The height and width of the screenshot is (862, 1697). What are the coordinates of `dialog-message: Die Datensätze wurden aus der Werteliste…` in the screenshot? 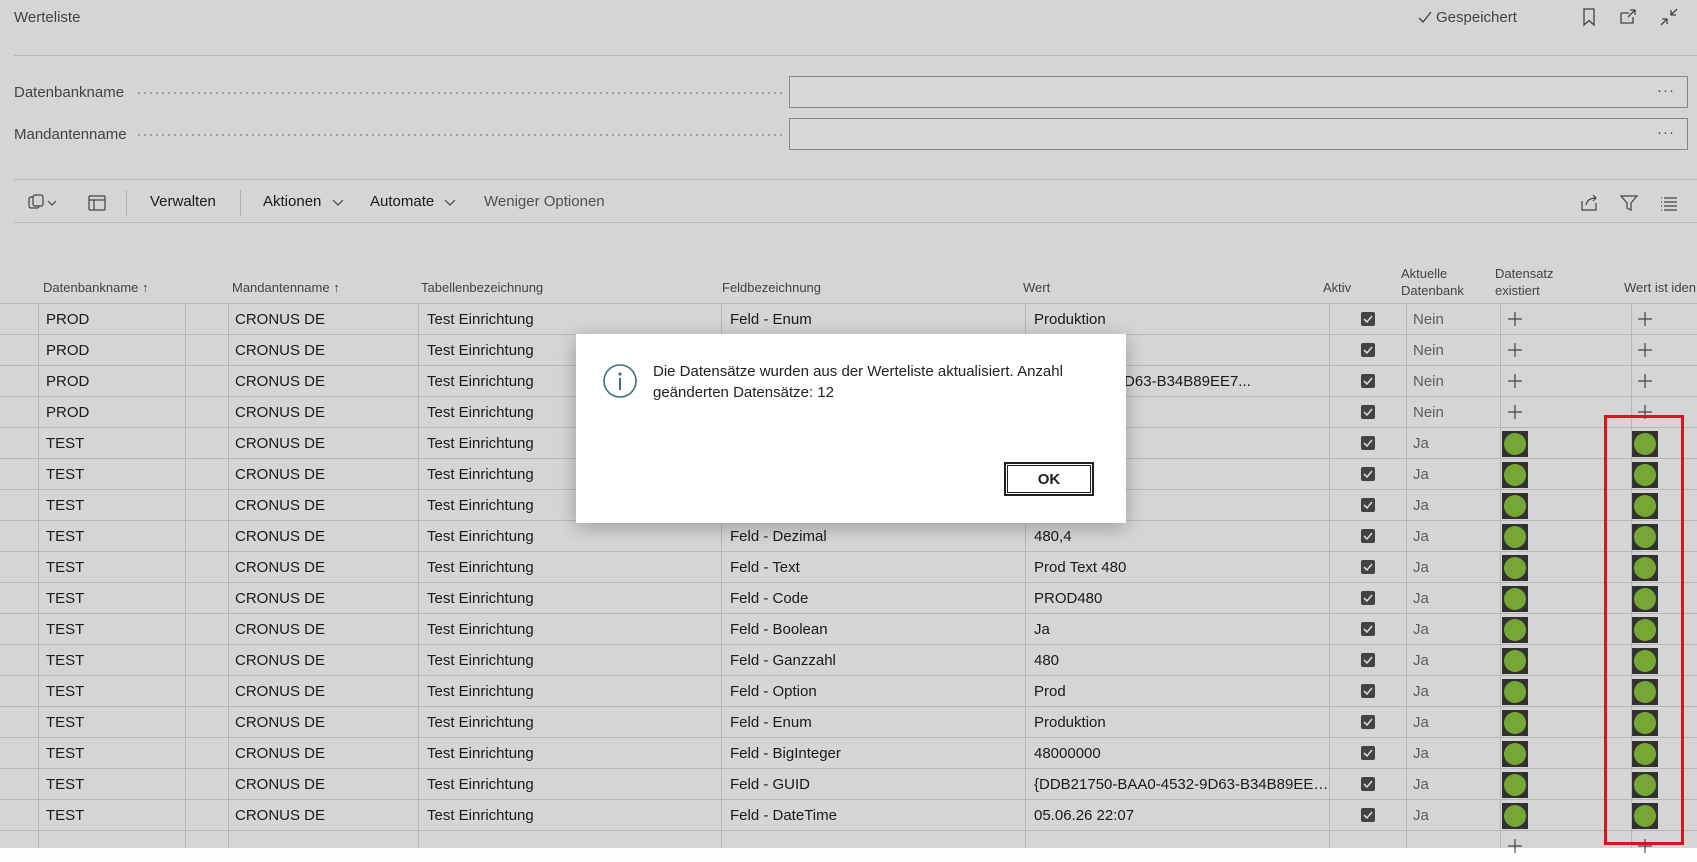 It's located at (858, 382).